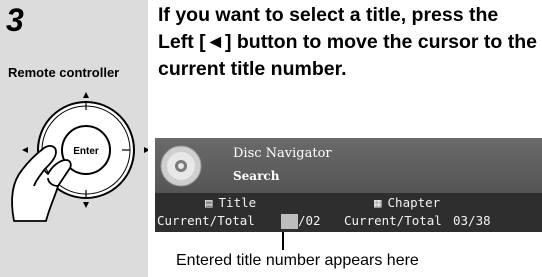 This screenshot has height=277, width=542. What do you see at coordinates (86, 95) in the screenshot?
I see `up-arrow-icon` at bounding box center [86, 95].